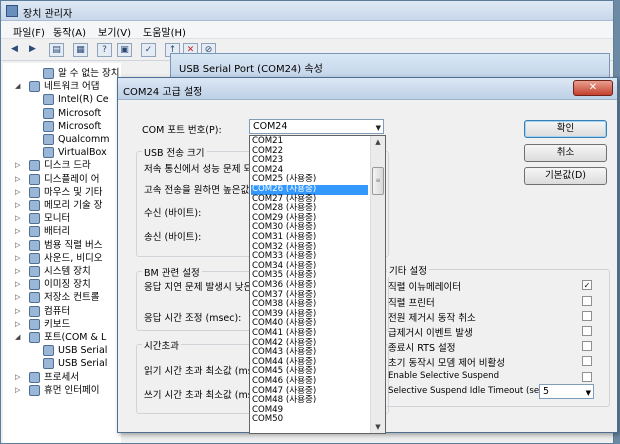 The width and height of the screenshot is (620, 444). Describe the element at coordinates (73, 258) in the screenshot. I see `tree-item-label: 사운드, 비디오` at that location.